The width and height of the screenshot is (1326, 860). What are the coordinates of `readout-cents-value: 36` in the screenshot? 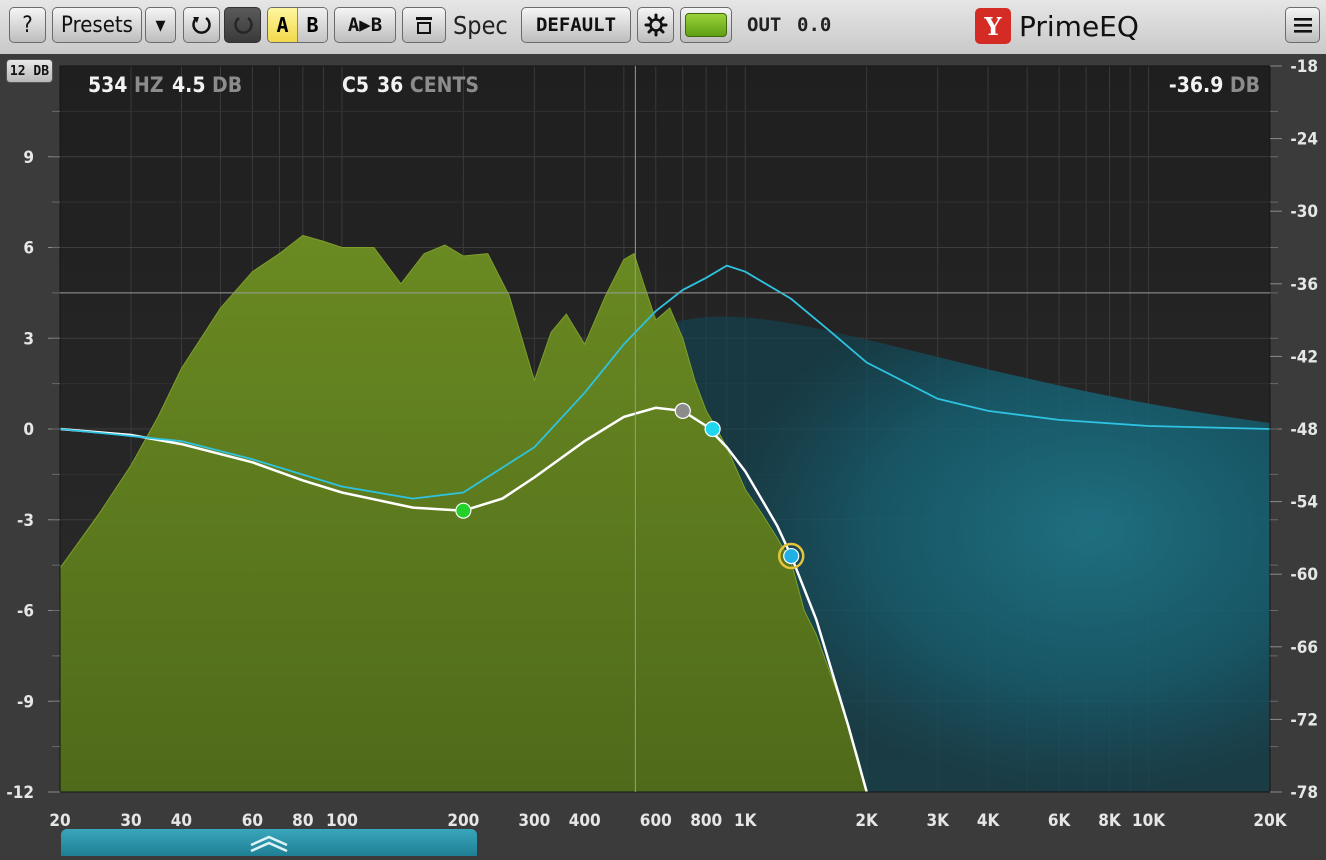 It's located at (393, 85).